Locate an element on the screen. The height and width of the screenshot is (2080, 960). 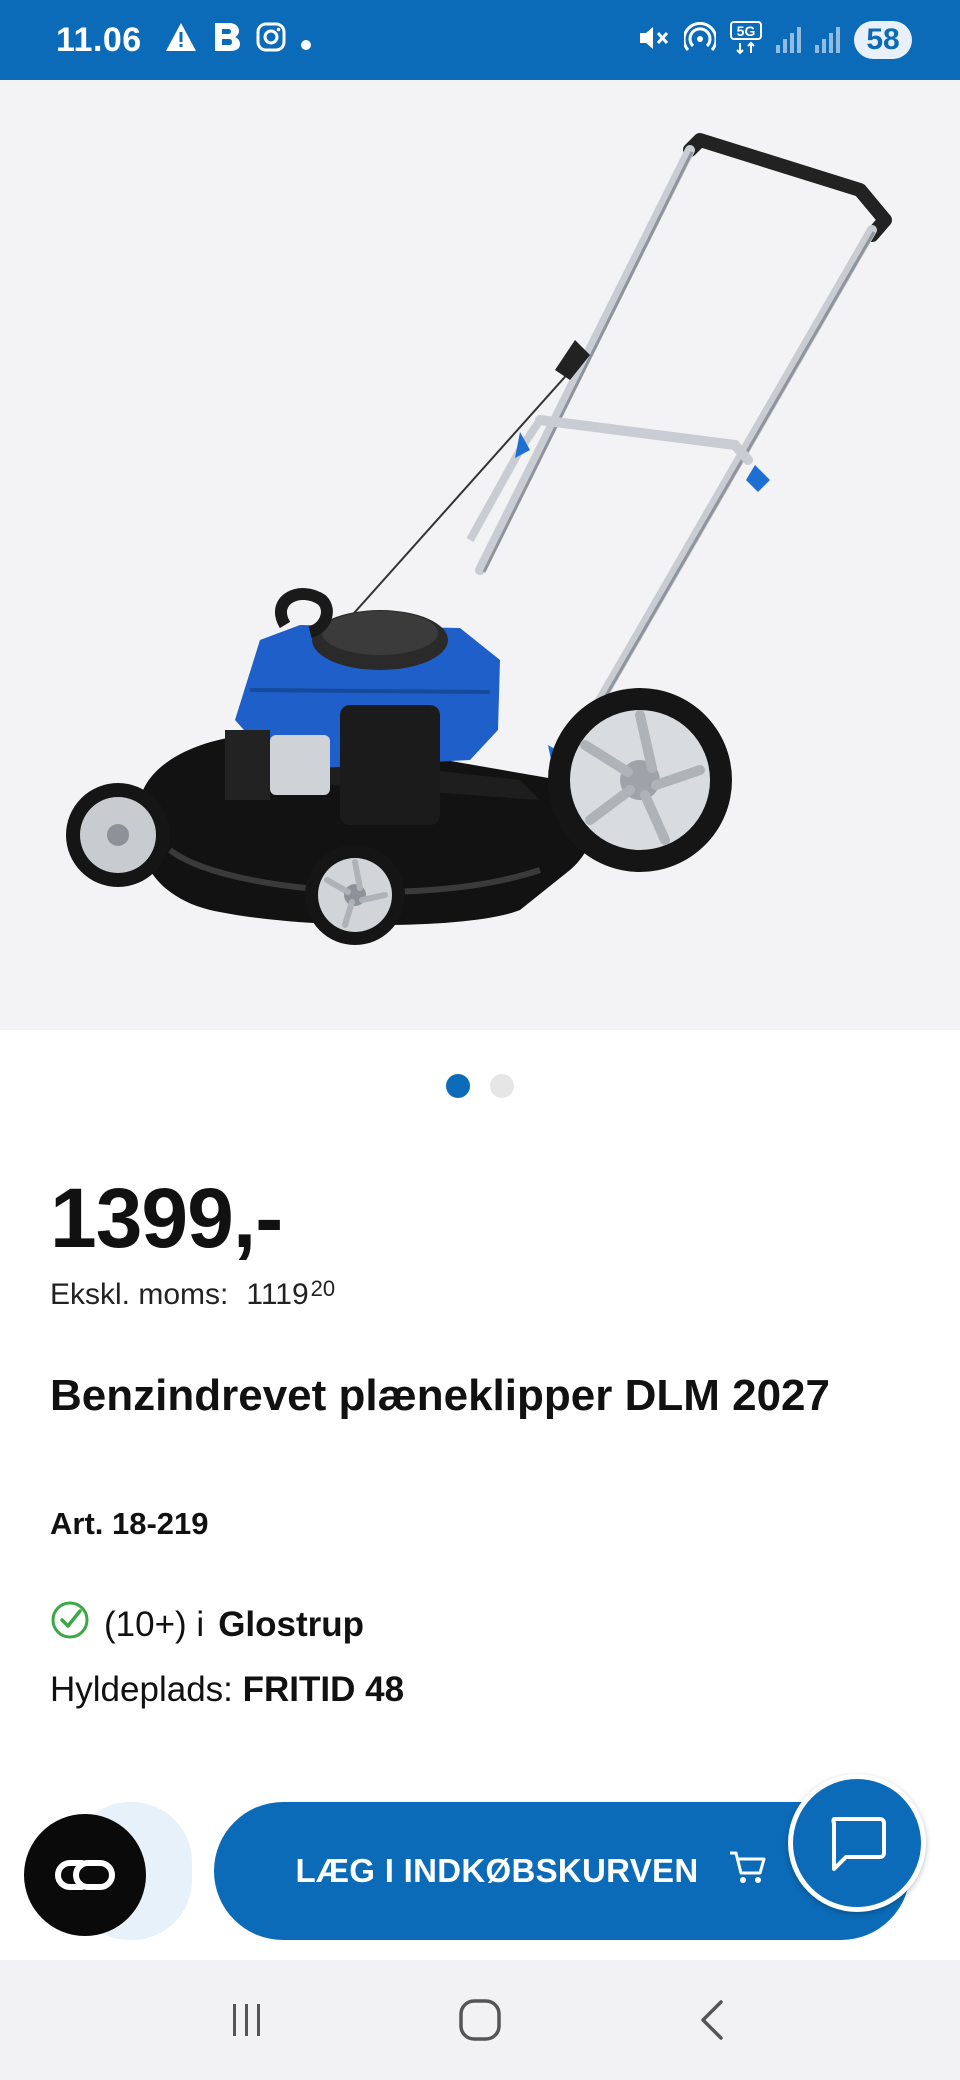
status-right: 5G 58 is located at coordinates (775, 40).